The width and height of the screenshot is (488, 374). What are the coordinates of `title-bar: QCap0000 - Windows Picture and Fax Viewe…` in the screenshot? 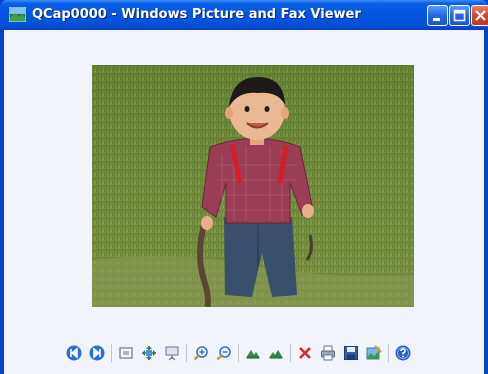 It's located at (244, 15).